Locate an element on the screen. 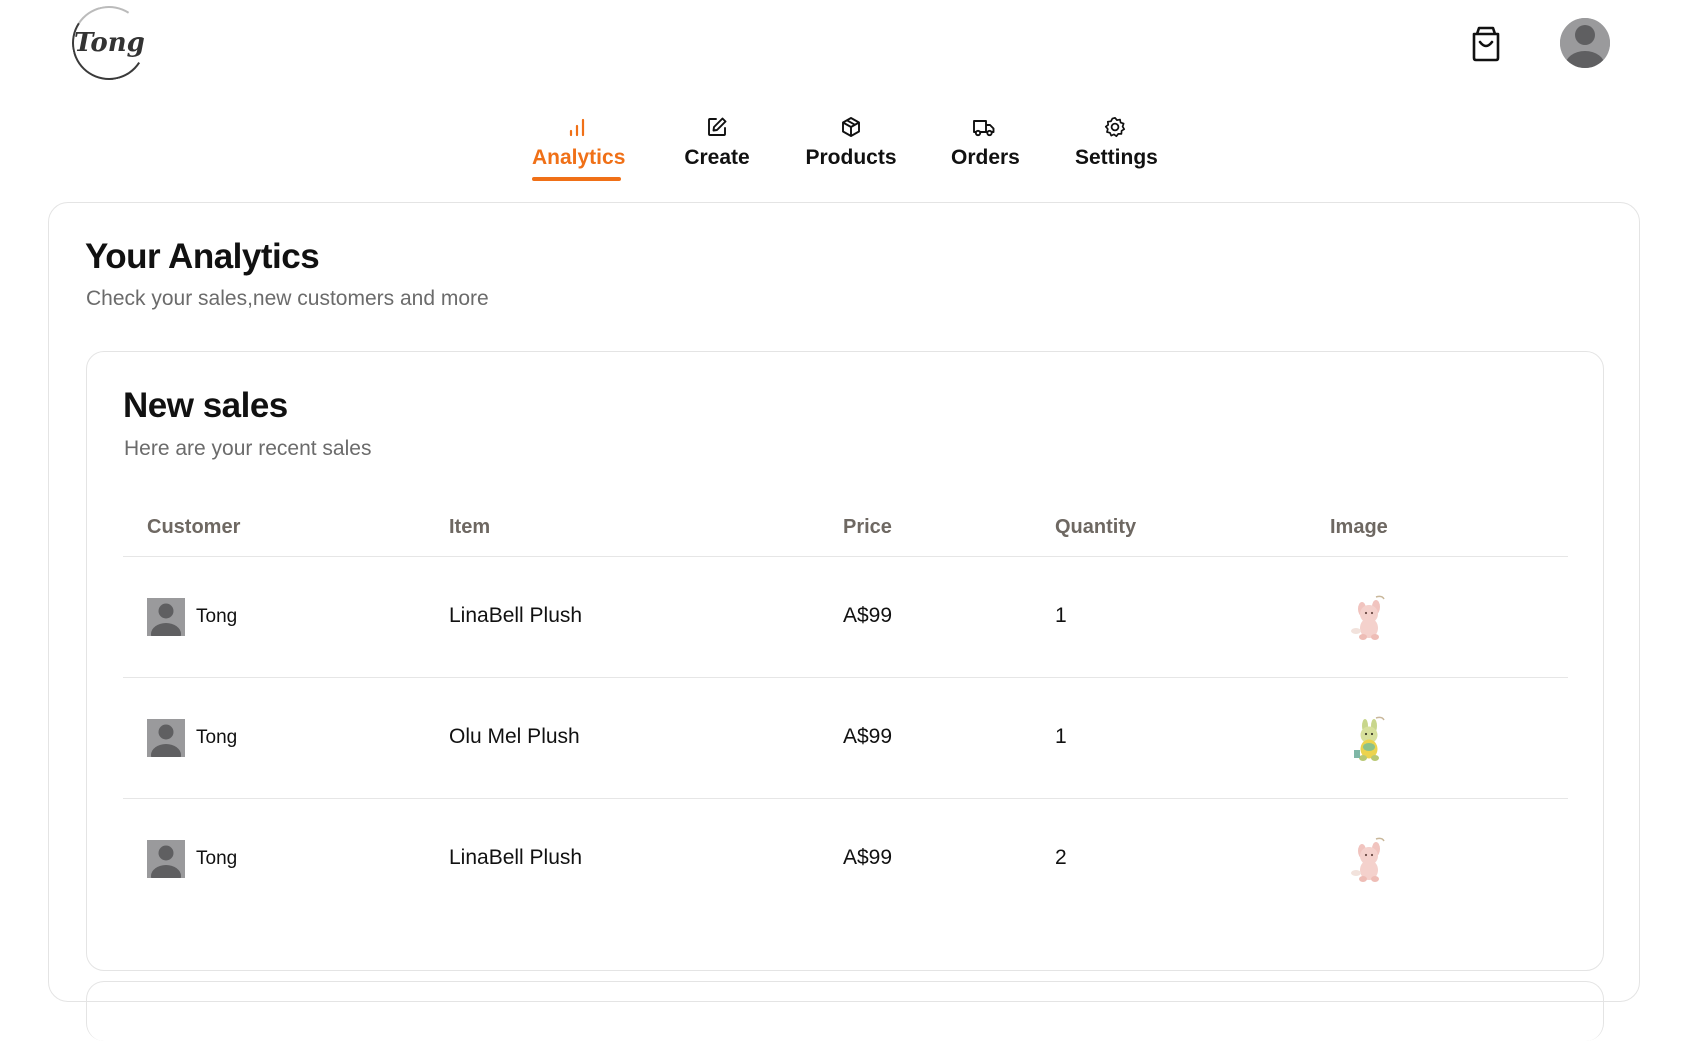 The image size is (1684, 1041). tab-create: Create is located at coordinates (717, 148).